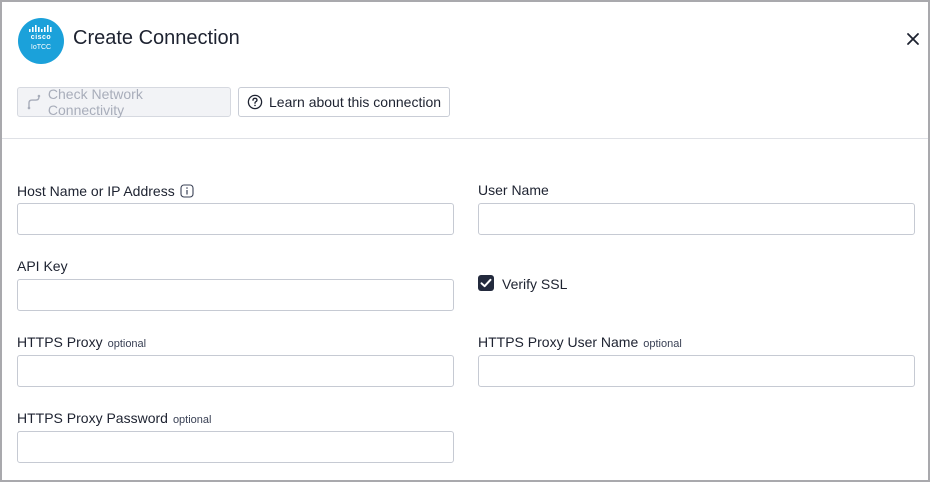 The height and width of the screenshot is (482, 930). What do you see at coordinates (34, 102) in the screenshot?
I see `network-path-icon` at bounding box center [34, 102].